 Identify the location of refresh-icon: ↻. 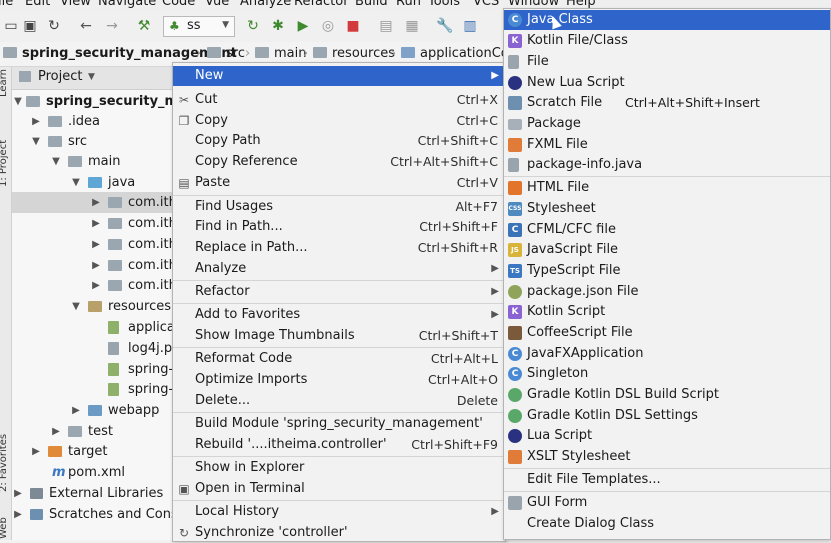
(54, 26).